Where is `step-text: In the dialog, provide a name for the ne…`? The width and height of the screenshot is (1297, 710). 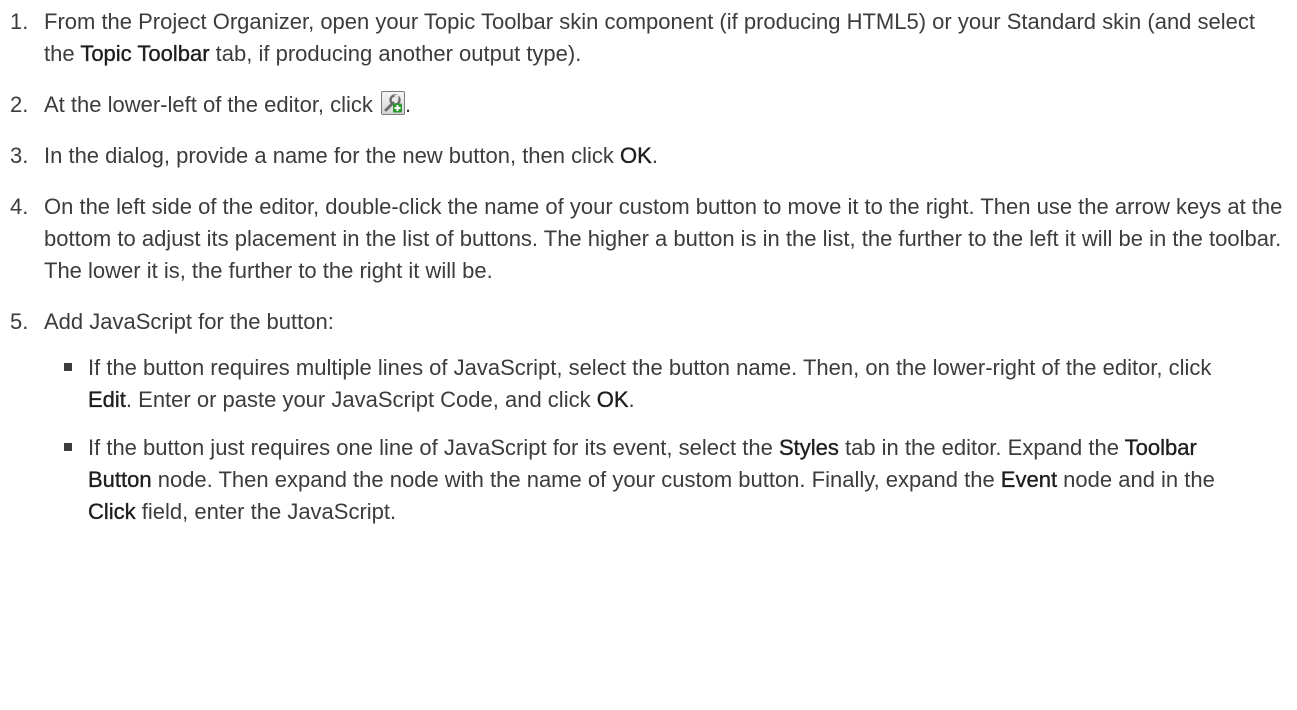 step-text: In the dialog, provide a name for the ne… is located at coordinates (664, 156).